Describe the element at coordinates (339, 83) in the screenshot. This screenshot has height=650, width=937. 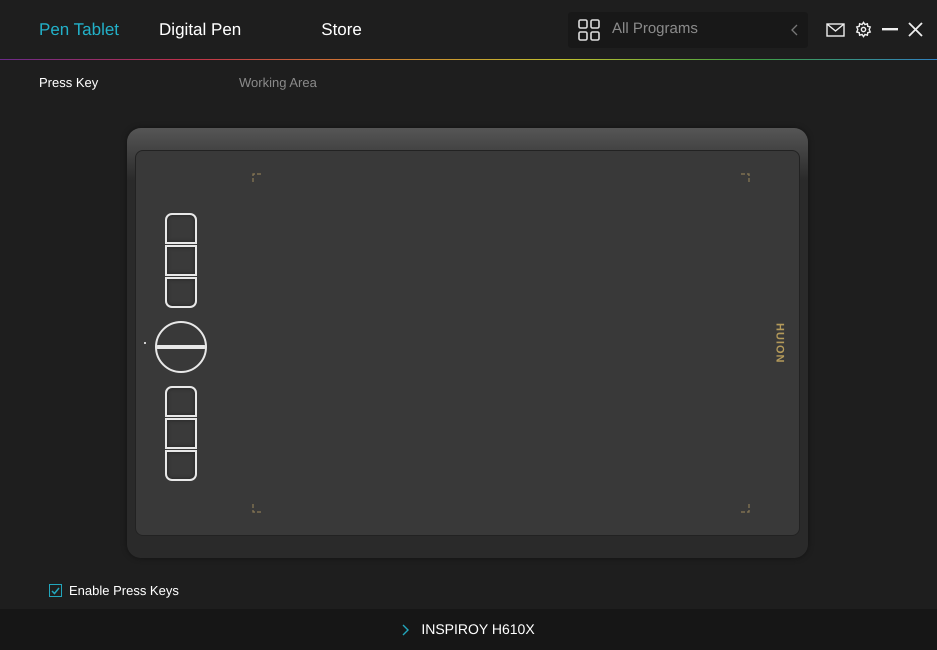
I see `sub-tab: Working Area` at that location.